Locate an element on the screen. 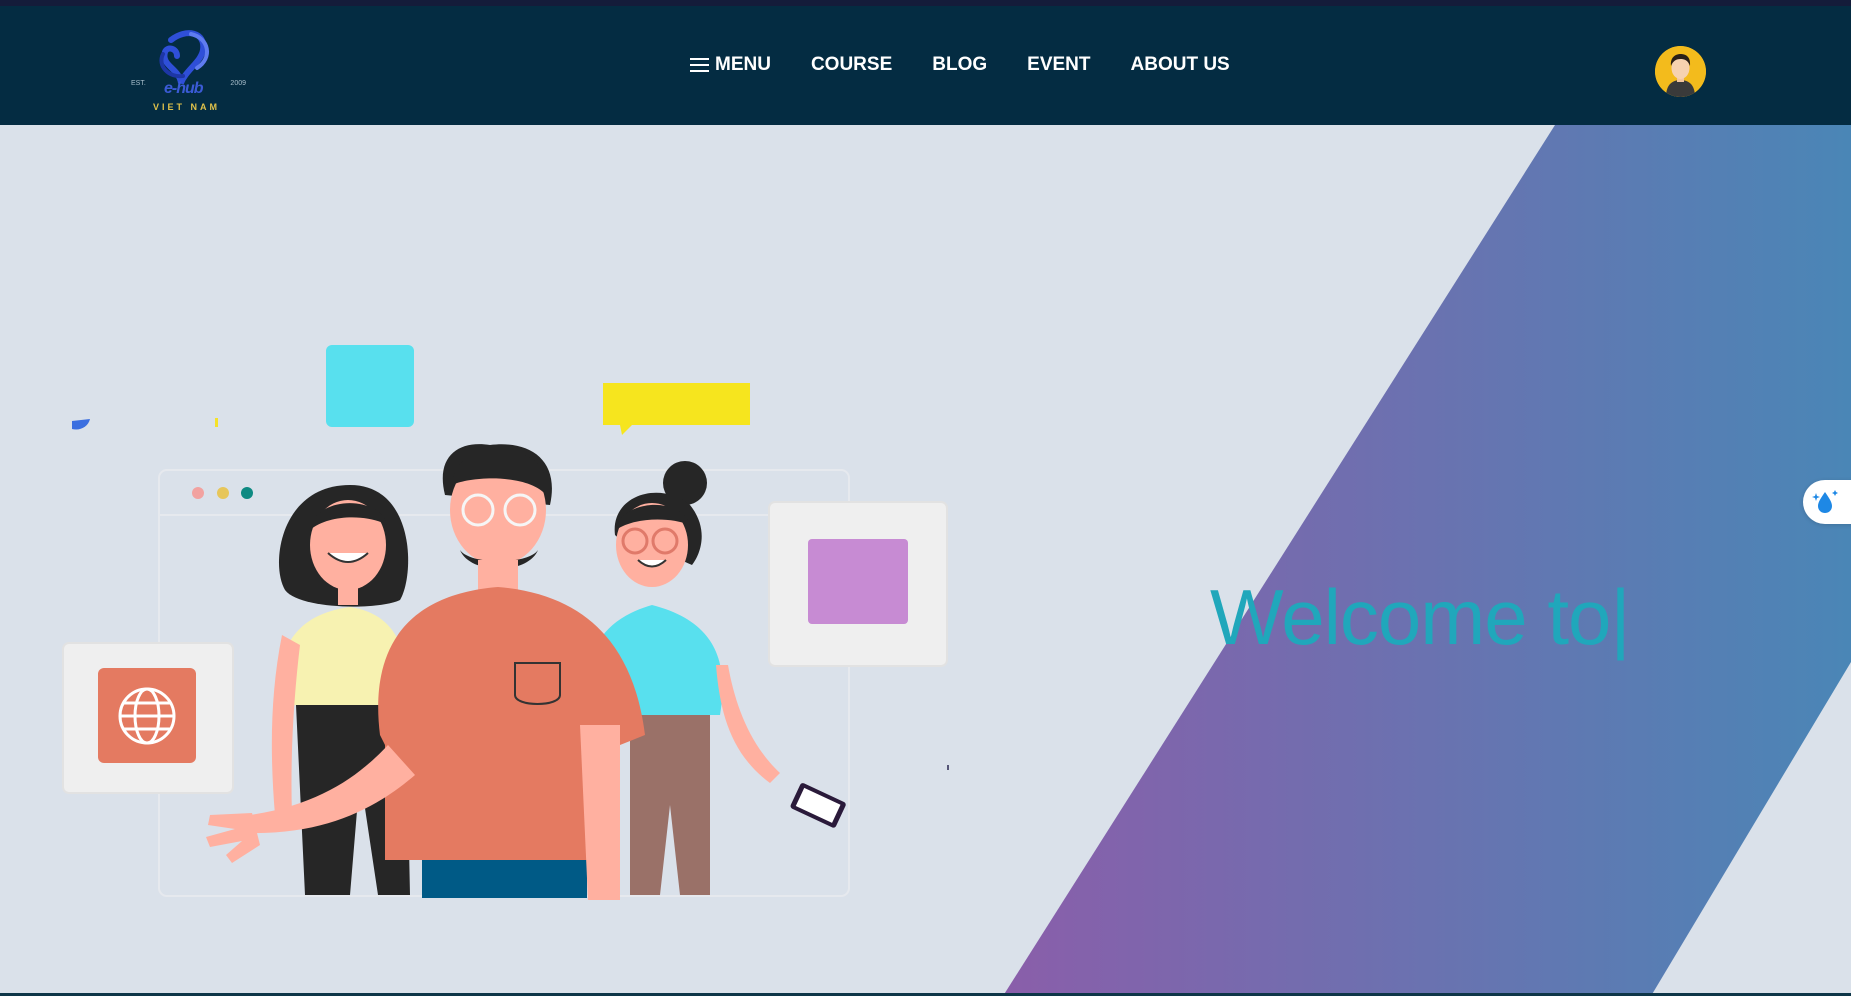 Image resolution: width=1851 pixels, height=996 pixels. card-globe is located at coordinates (148, 718).